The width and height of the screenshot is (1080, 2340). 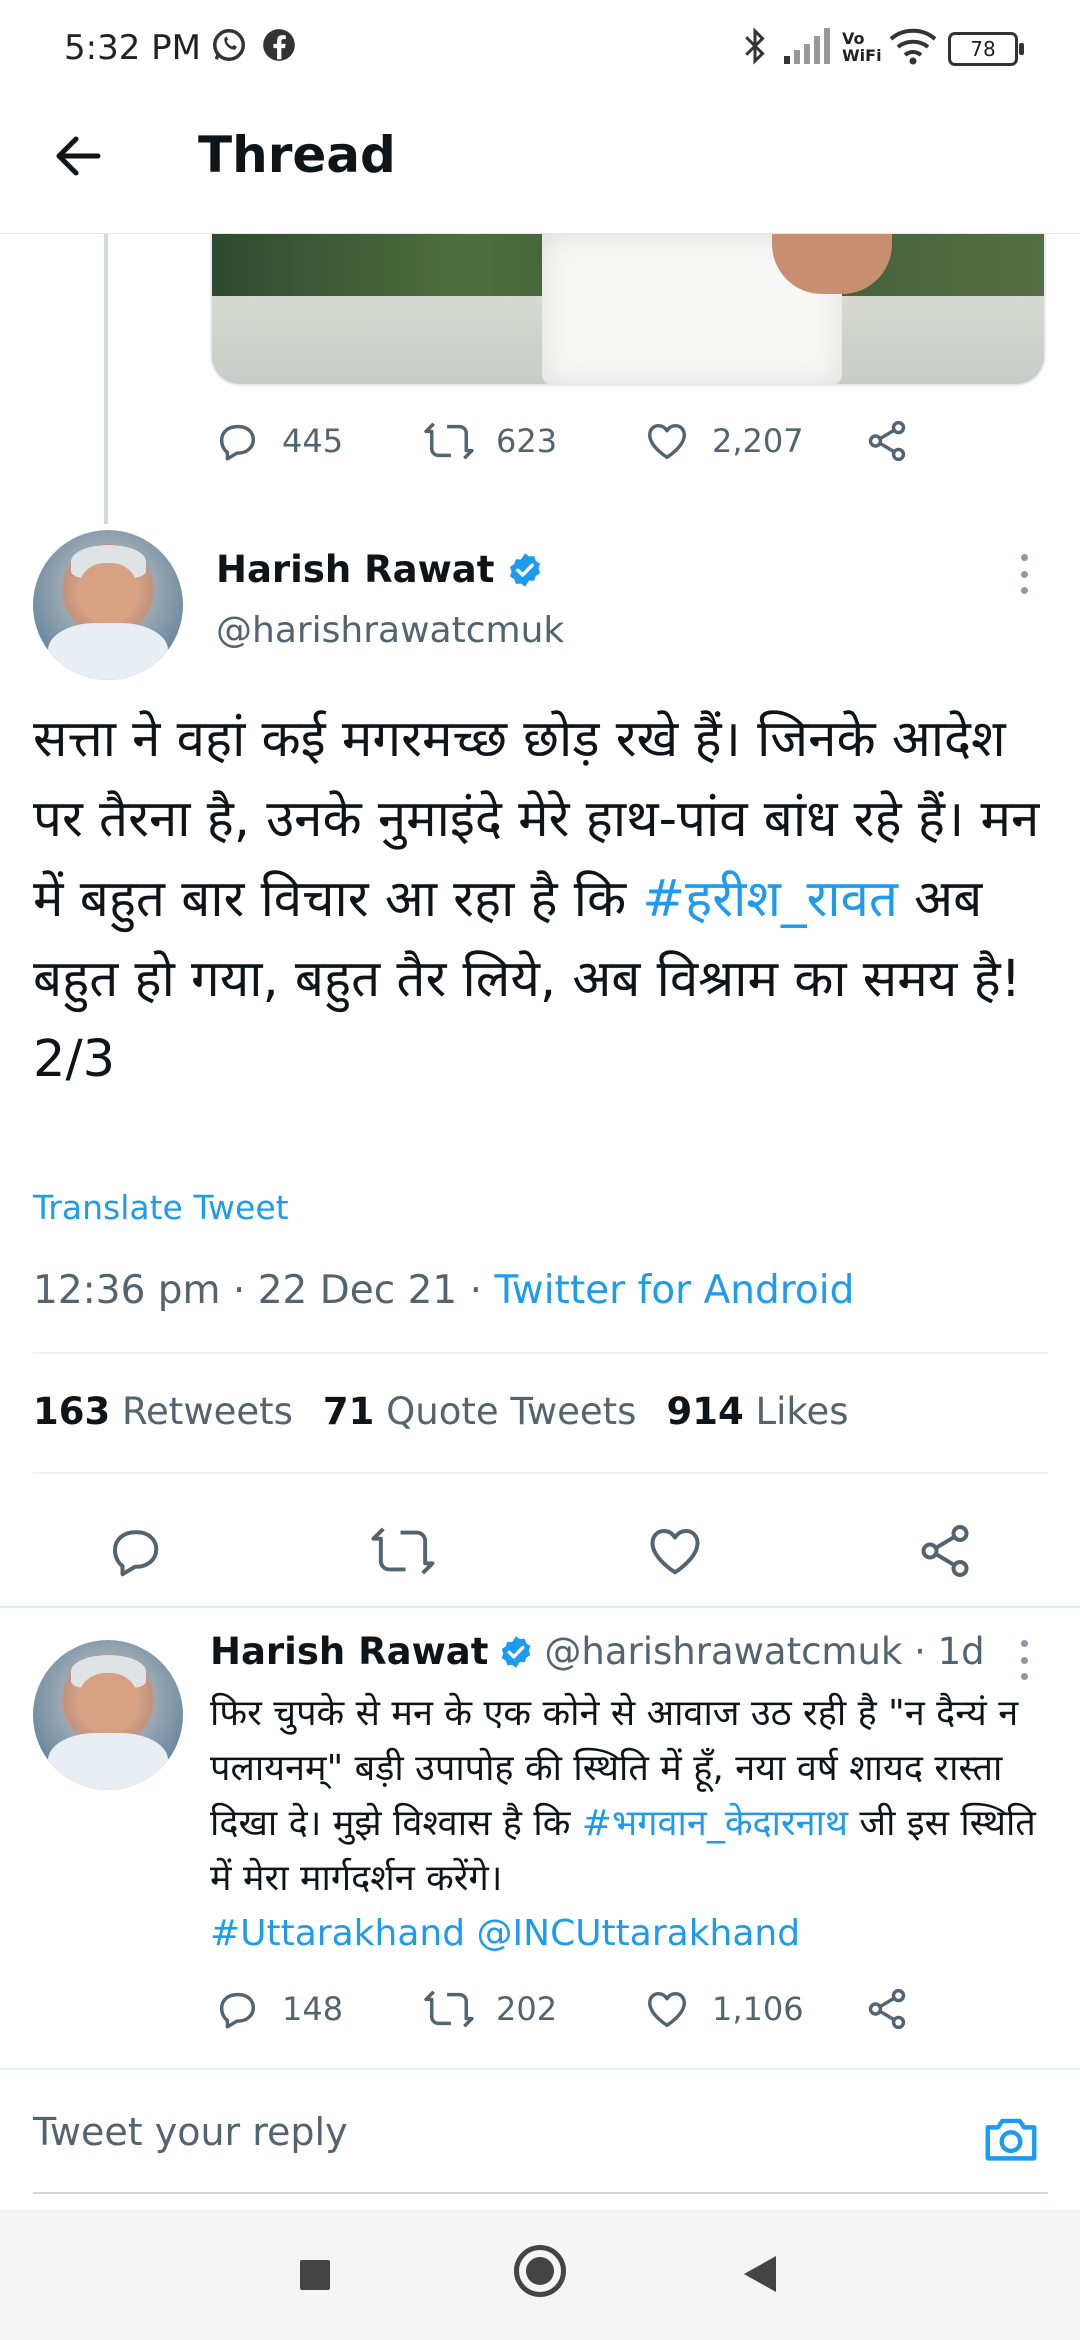 I want to click on main-tweet-actions, so click(x=540, y=1550).